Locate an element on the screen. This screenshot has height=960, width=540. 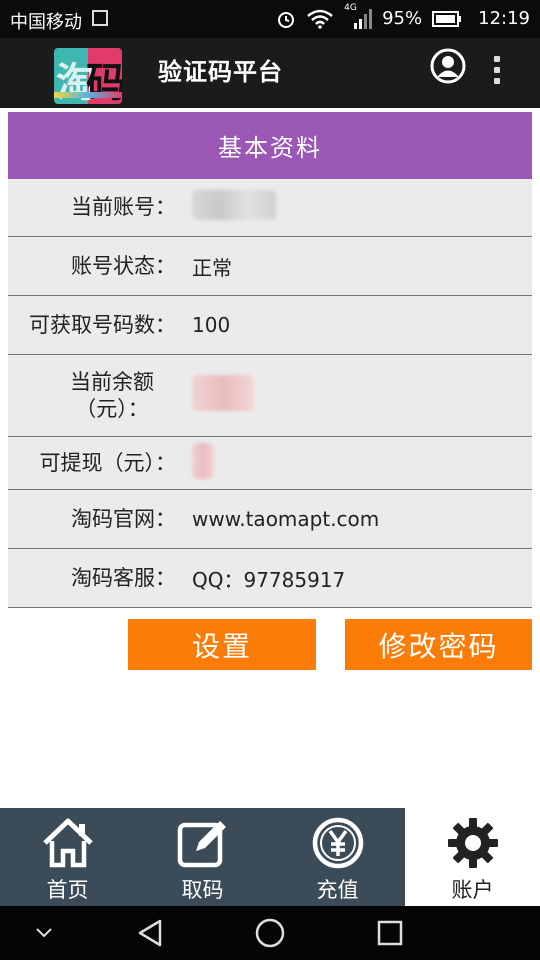
wifi-icon is located at coordinates (320, 19).